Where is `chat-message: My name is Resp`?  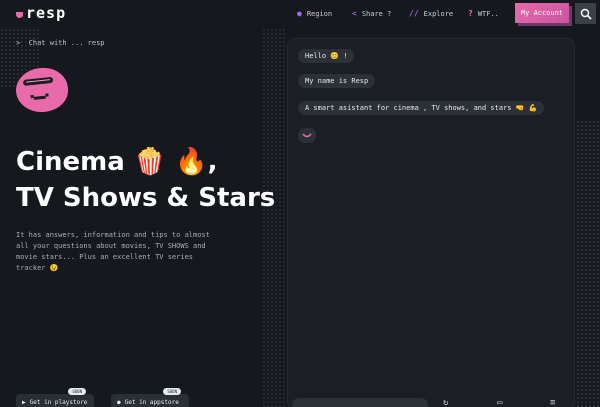 chat-message: My name is Resp is located at coordinates (337, 81).